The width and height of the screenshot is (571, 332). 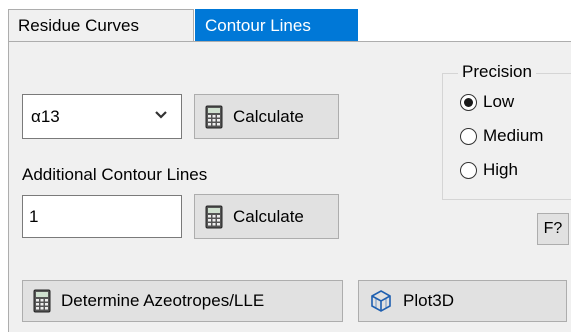 I want to click on tab-residue-curves-label: Residue Curves, so click(x=78, y=25).